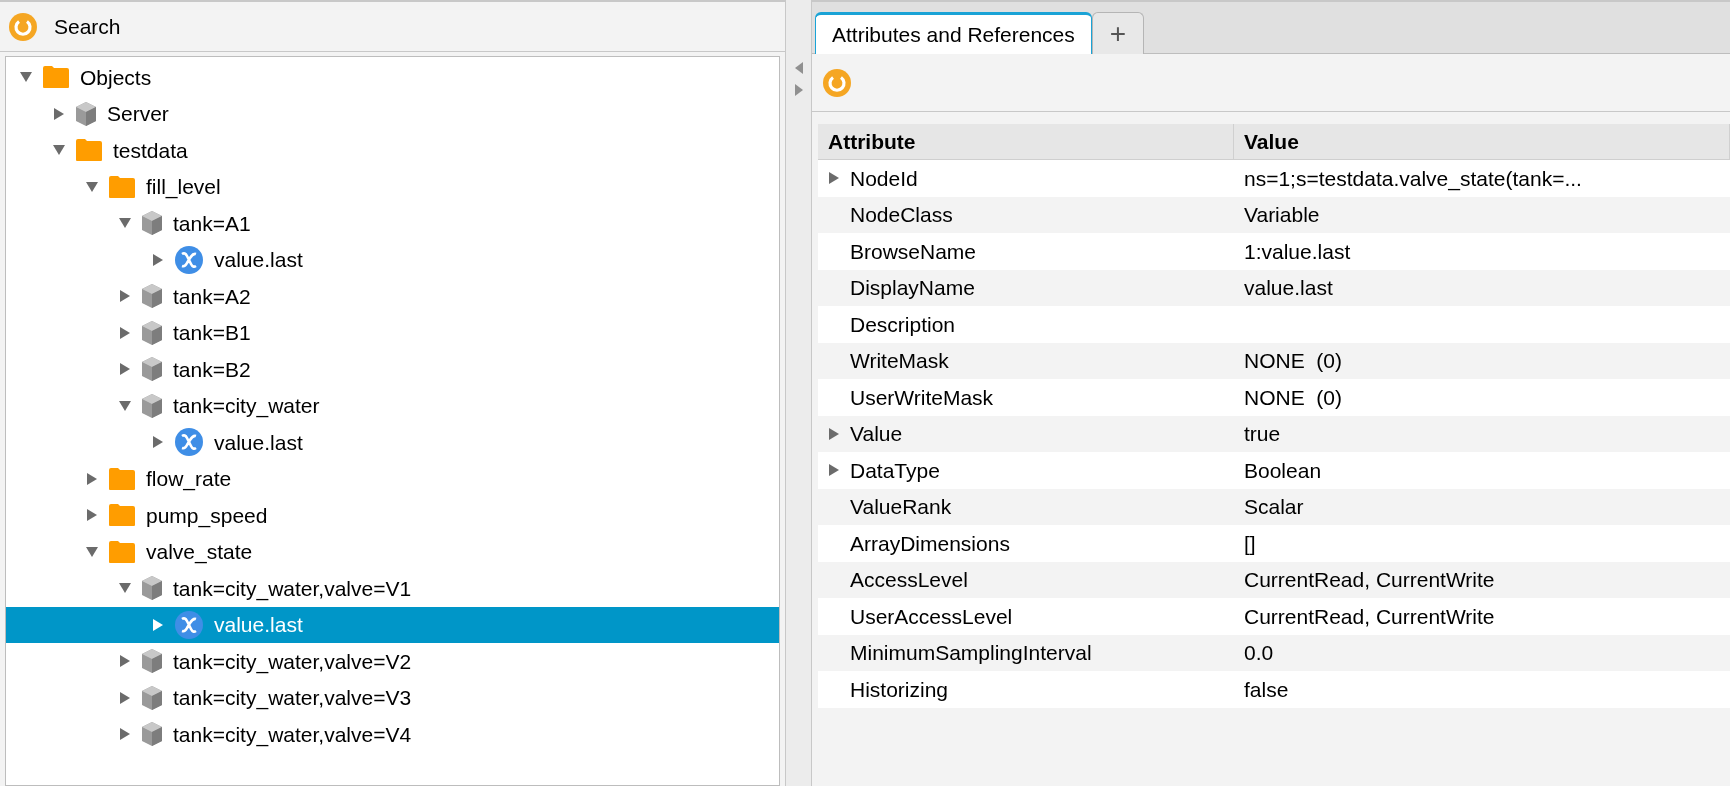 The image size is (1730, 786). What do you see at coordinates (392, 77) in the screenshot?
I see `tree-item: Objects` at bounding box center [392, 77].